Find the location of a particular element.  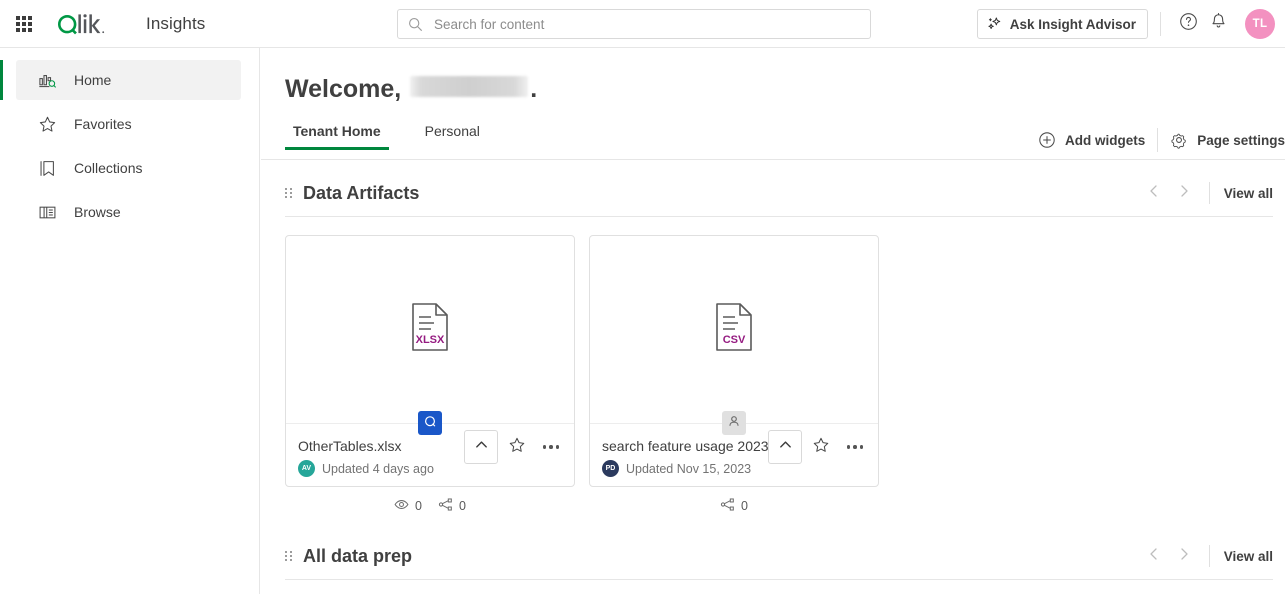

card-stats-row: 0 0 0 is located at coordinates (779, 506).